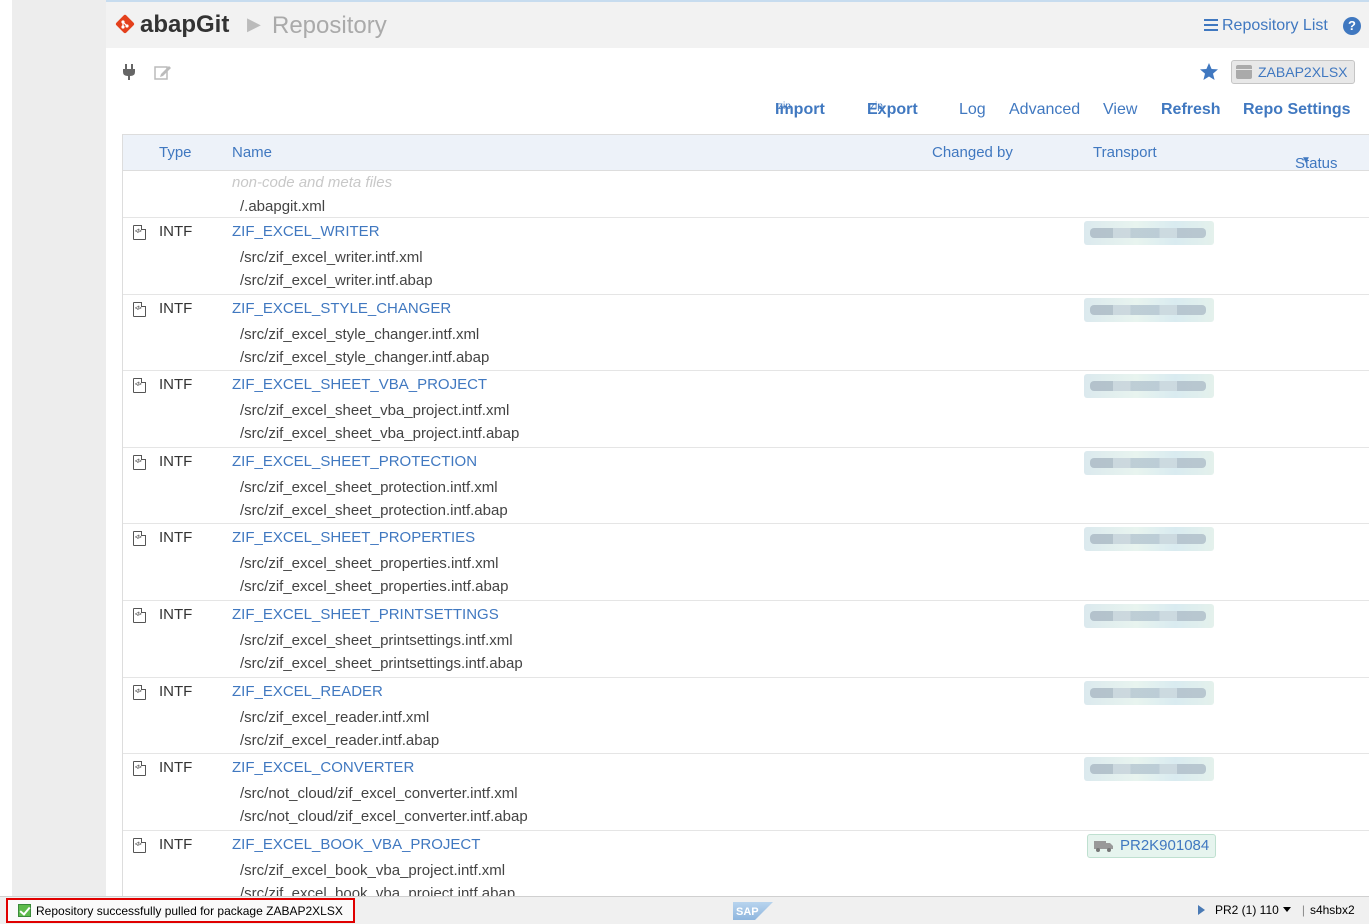 The width and height of the screenshot is (1369, 924). Describe the element at coordinates (329, 25) in the screenshot. I see `page-title: Repository` at that location.